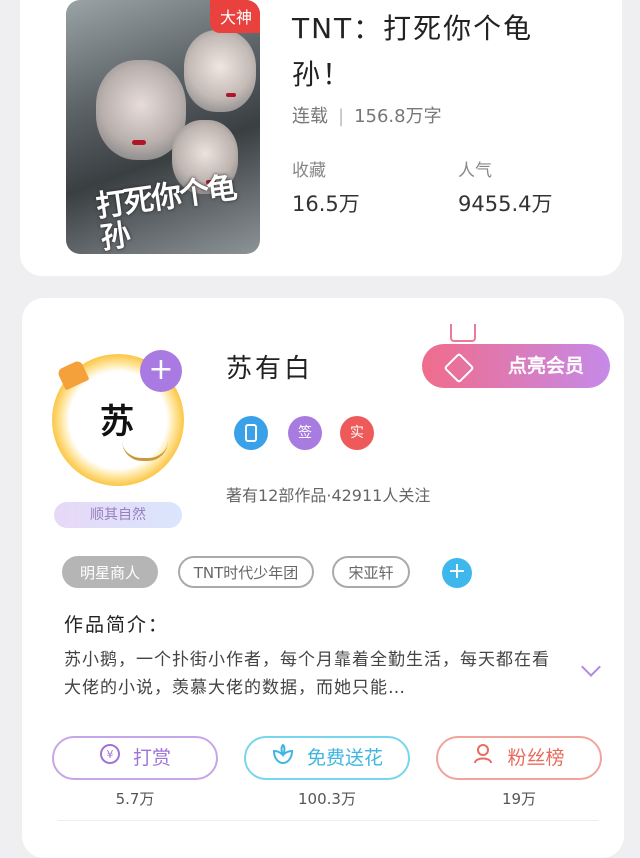  I want to click on flower-icon, so click(283, 759).